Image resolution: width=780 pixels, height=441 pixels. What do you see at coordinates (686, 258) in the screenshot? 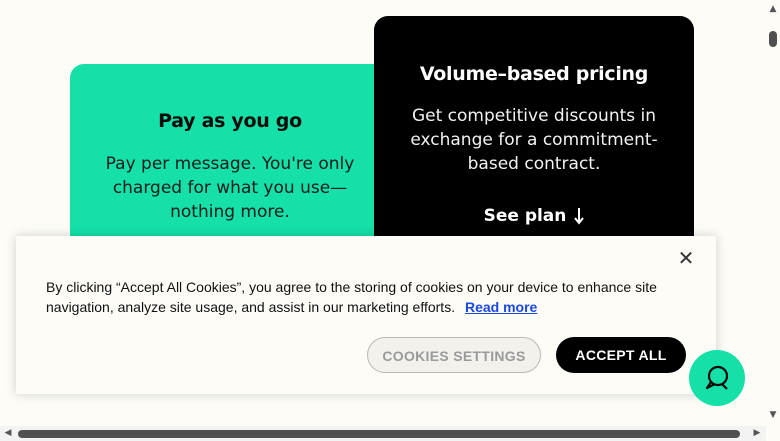
I see `close-icon: ✕` at bounding box center [686, 258].